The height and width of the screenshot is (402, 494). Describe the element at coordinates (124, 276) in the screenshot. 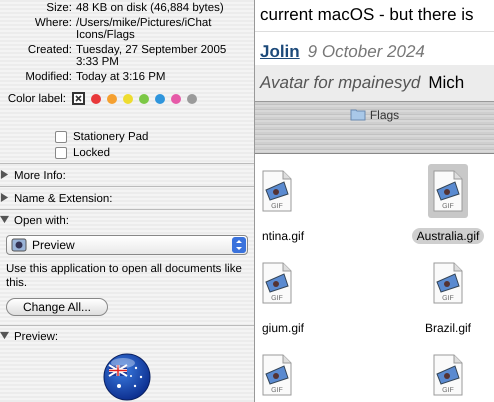

I see `open-with-note: Use this application to open all documents like this.` at that location.